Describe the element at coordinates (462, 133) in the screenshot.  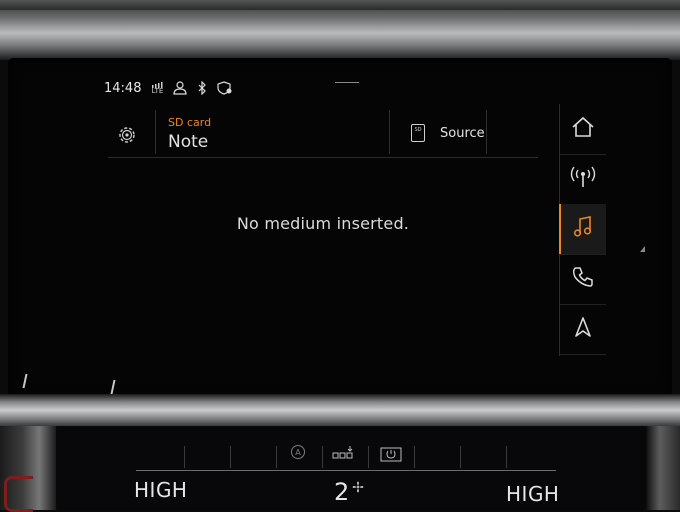
I see `source-button-label: Source` at that location.